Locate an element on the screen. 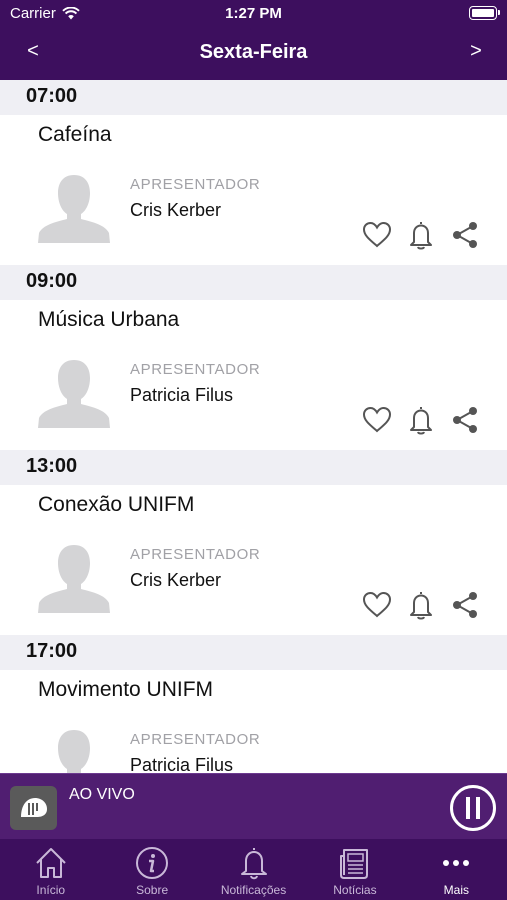  navigation-bar: < Sexta-Feira > is located at coordinates (253, 54).